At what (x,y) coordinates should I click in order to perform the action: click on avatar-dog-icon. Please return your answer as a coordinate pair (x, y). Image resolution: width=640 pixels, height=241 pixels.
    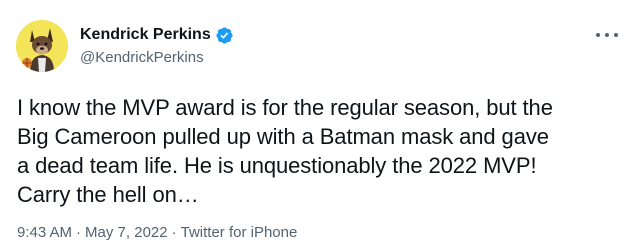
    Looking at the image, I should click on (42, 46).